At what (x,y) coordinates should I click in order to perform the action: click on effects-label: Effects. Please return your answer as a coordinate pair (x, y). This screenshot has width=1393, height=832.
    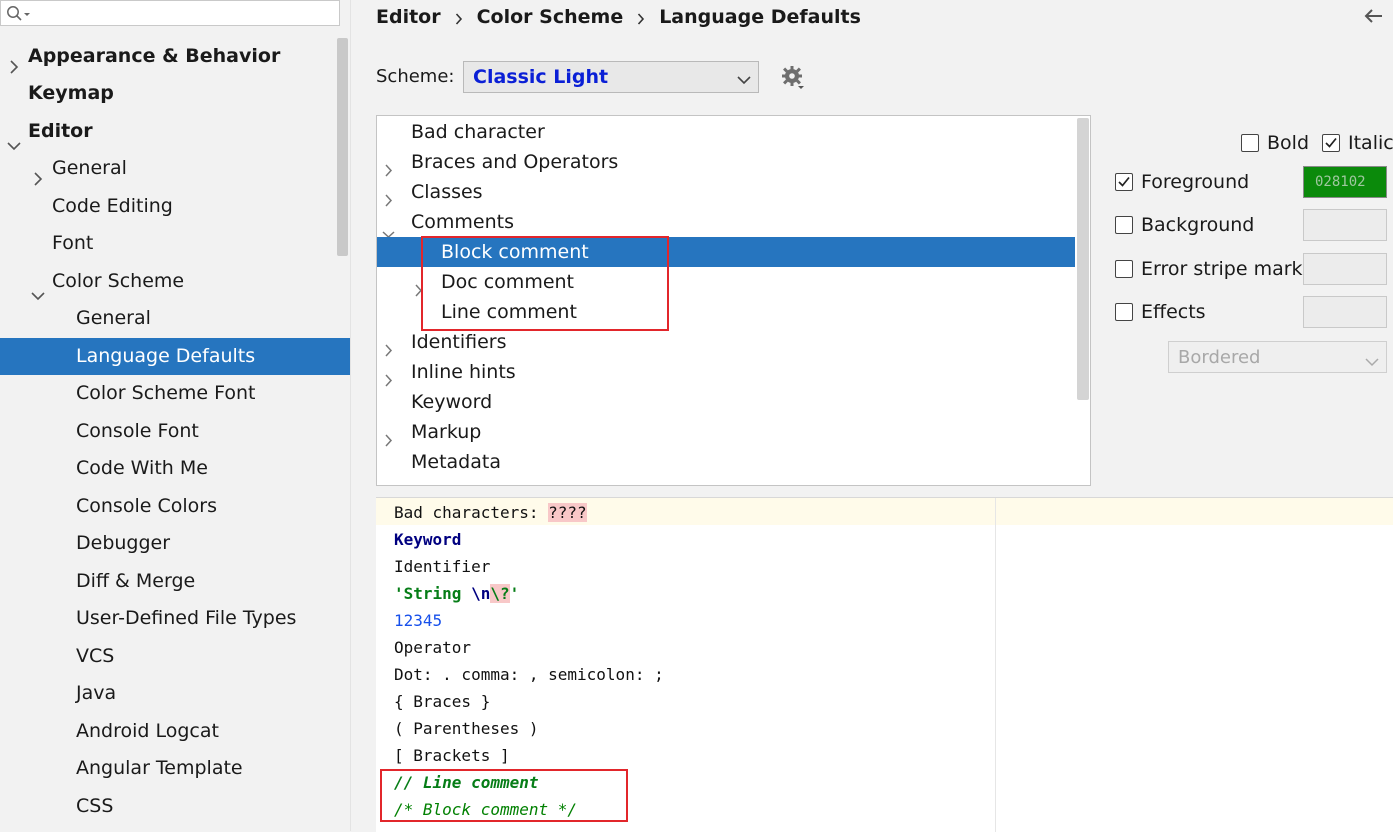
    Looking at the image, I should click on (1173, 312).